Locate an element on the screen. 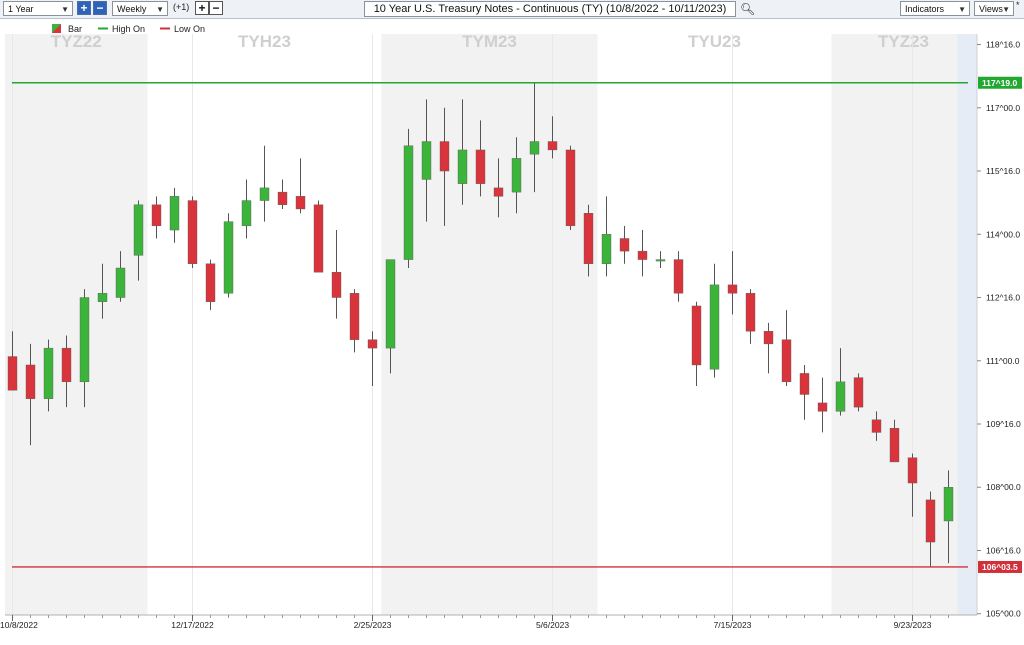  low-value-label: 106^03.5 is located at coordinates (1000, 567).